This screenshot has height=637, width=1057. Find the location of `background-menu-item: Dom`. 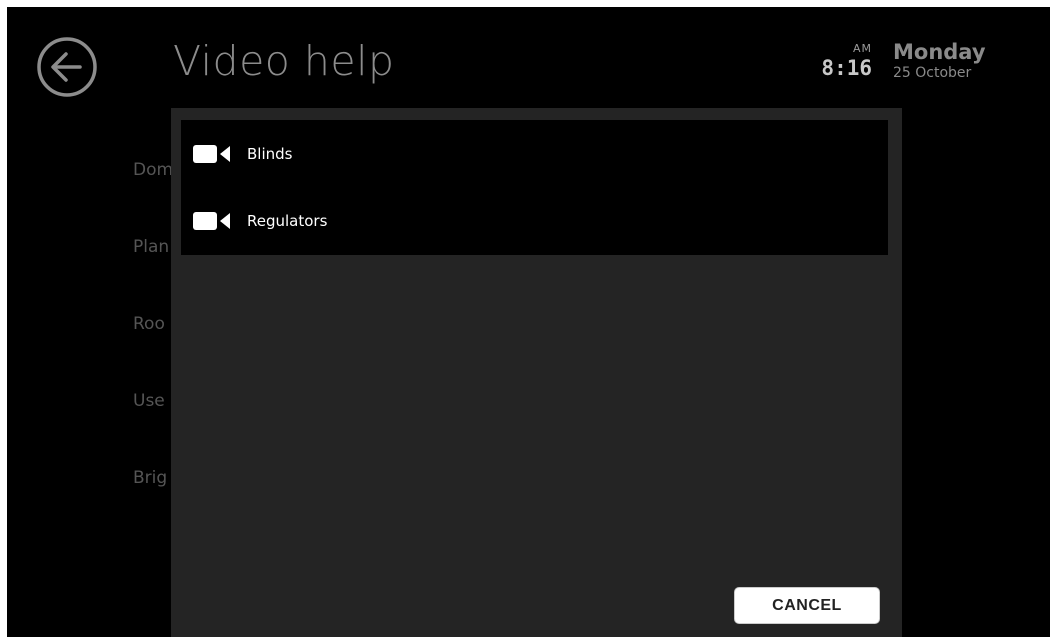

background-menu-item: Dom is located at coordinates (153, 170).